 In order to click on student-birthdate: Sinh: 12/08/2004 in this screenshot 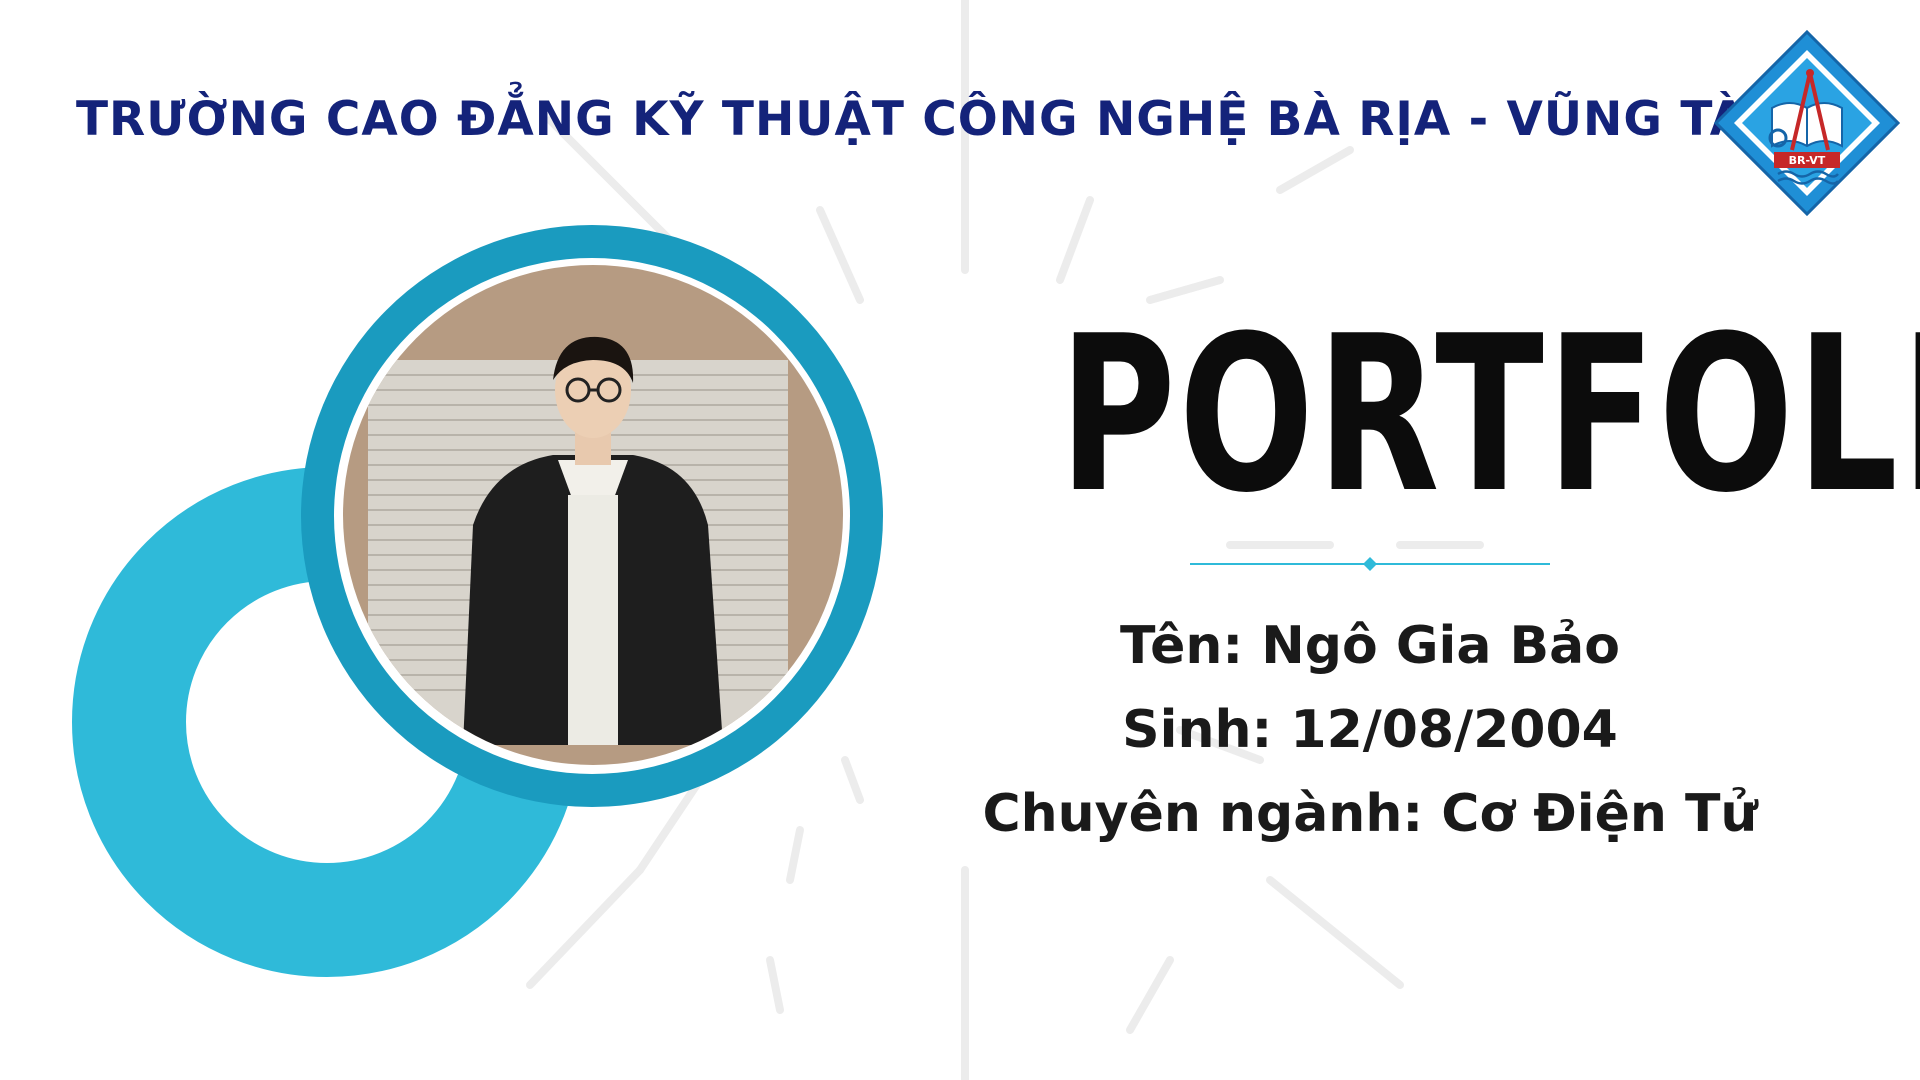, I will do `click(1370, 730)`.